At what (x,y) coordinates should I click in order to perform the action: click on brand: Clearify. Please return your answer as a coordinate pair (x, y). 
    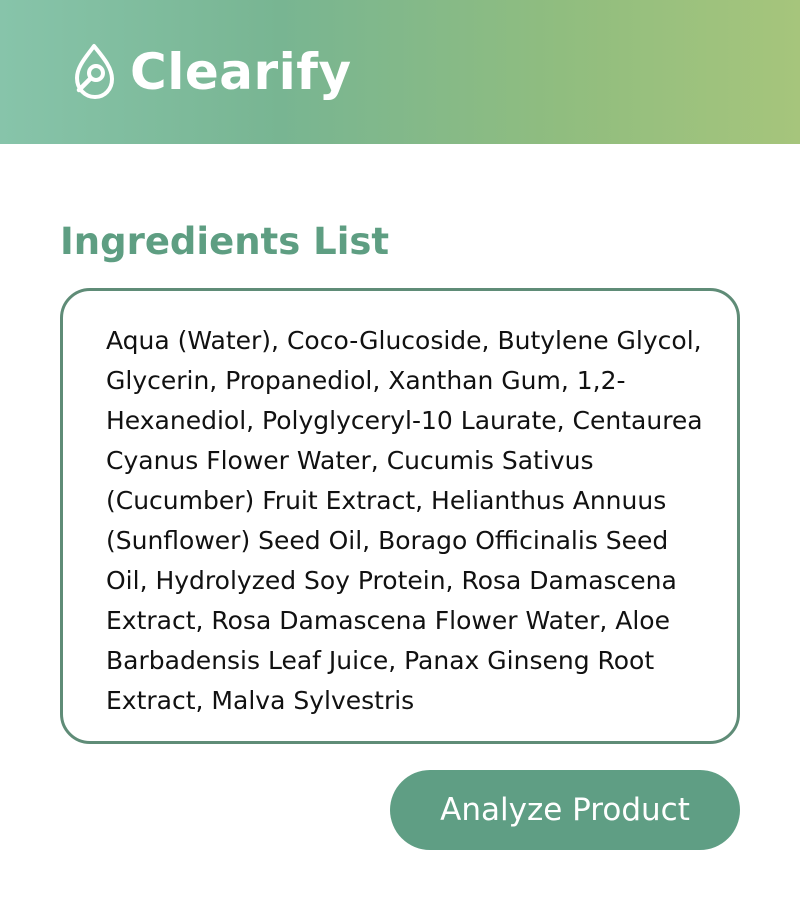
    Looking at the image, I should click on (210, 72).